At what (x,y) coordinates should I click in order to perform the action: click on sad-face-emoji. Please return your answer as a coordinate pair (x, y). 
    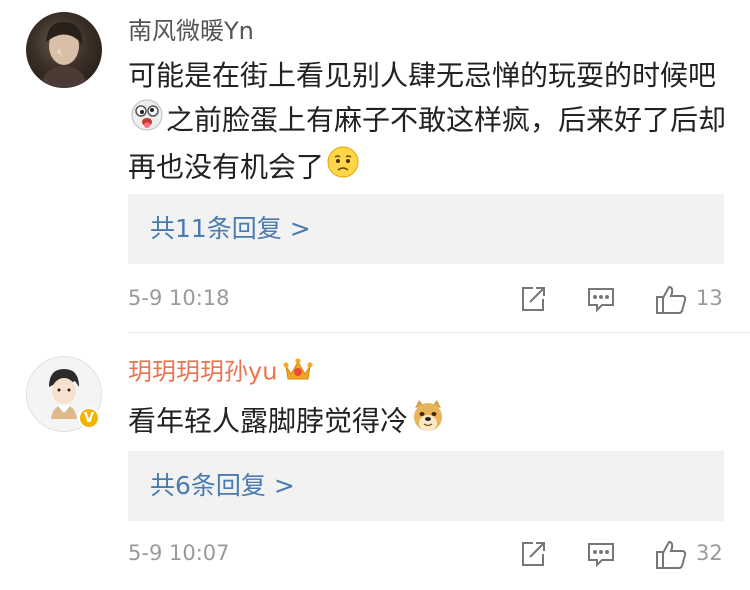
    Looking at the image, I should click on (343, 168).